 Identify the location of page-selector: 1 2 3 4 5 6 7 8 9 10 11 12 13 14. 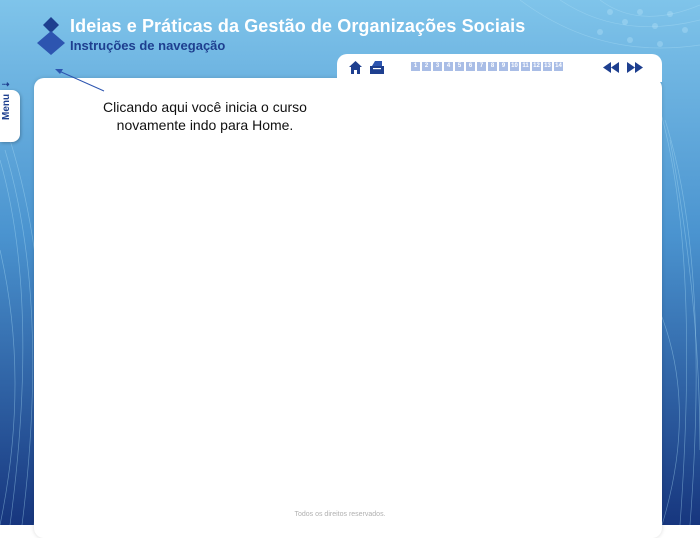
(487, 66).